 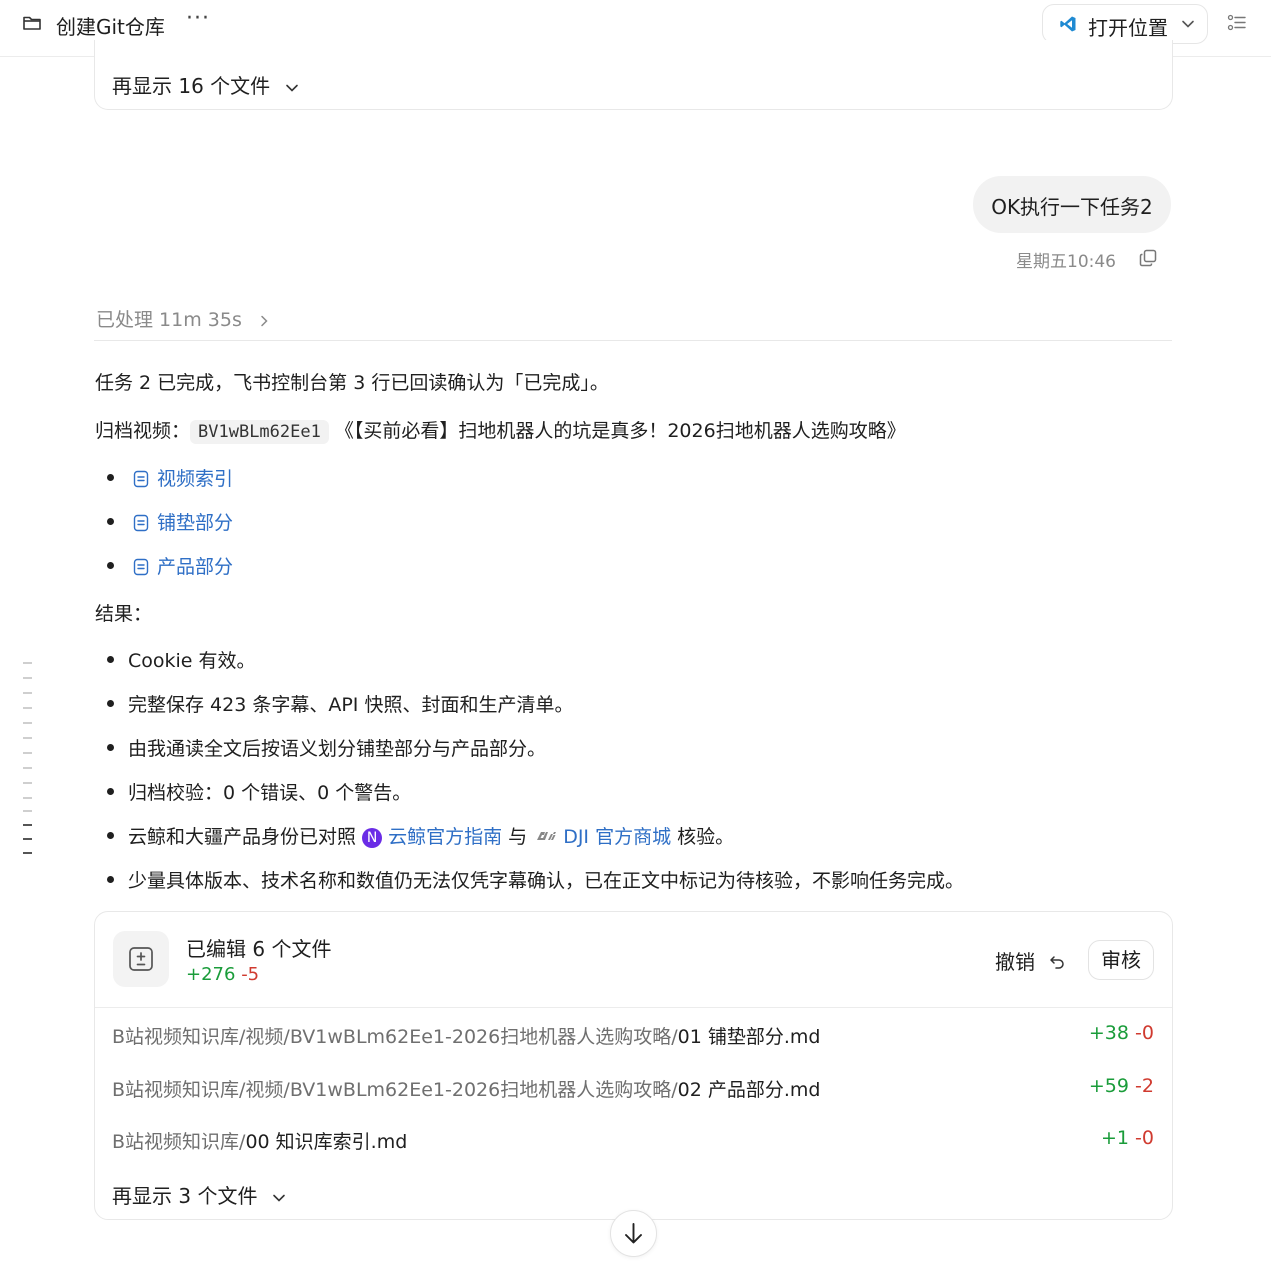 What do you see at coordinates (1108, 1033) in the screenshot?
I see `file-added: +38` at bounding box center [1108, 1033].